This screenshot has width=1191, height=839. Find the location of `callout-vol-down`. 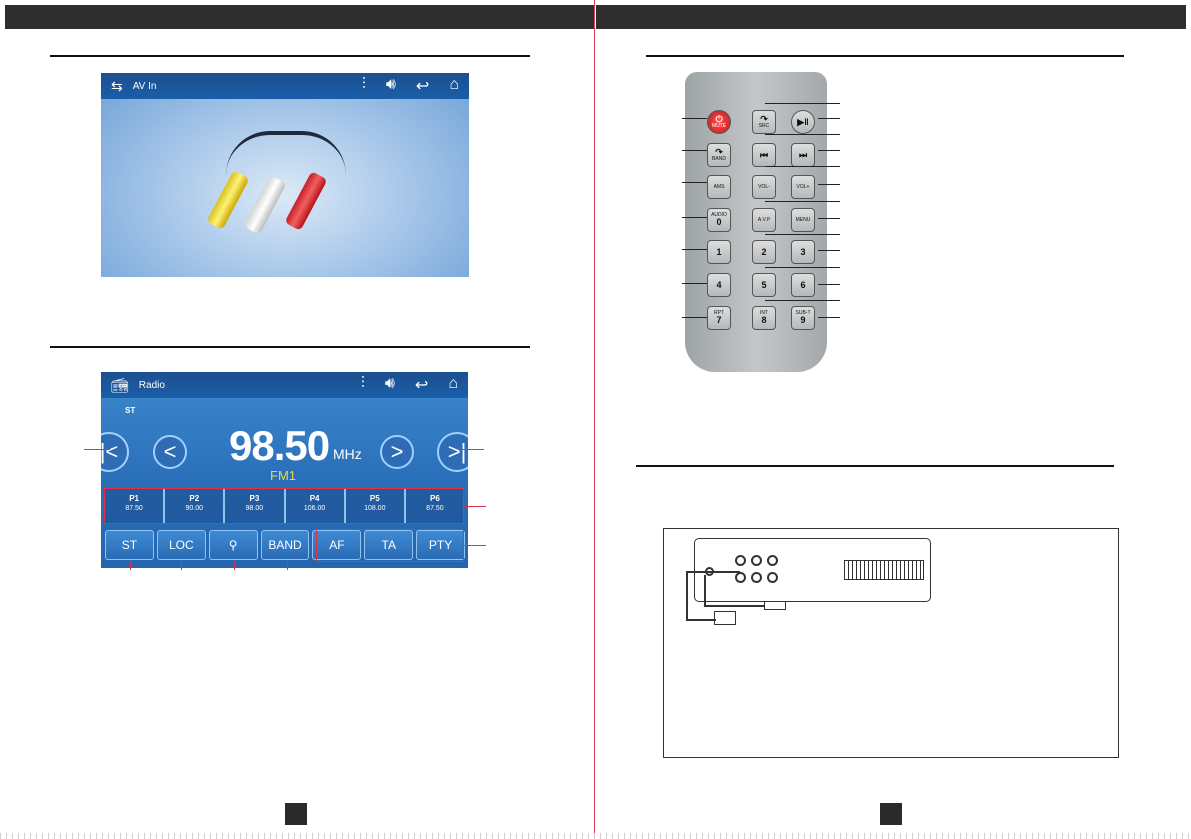

callout-vol-down is located at coordinates (802, 166).